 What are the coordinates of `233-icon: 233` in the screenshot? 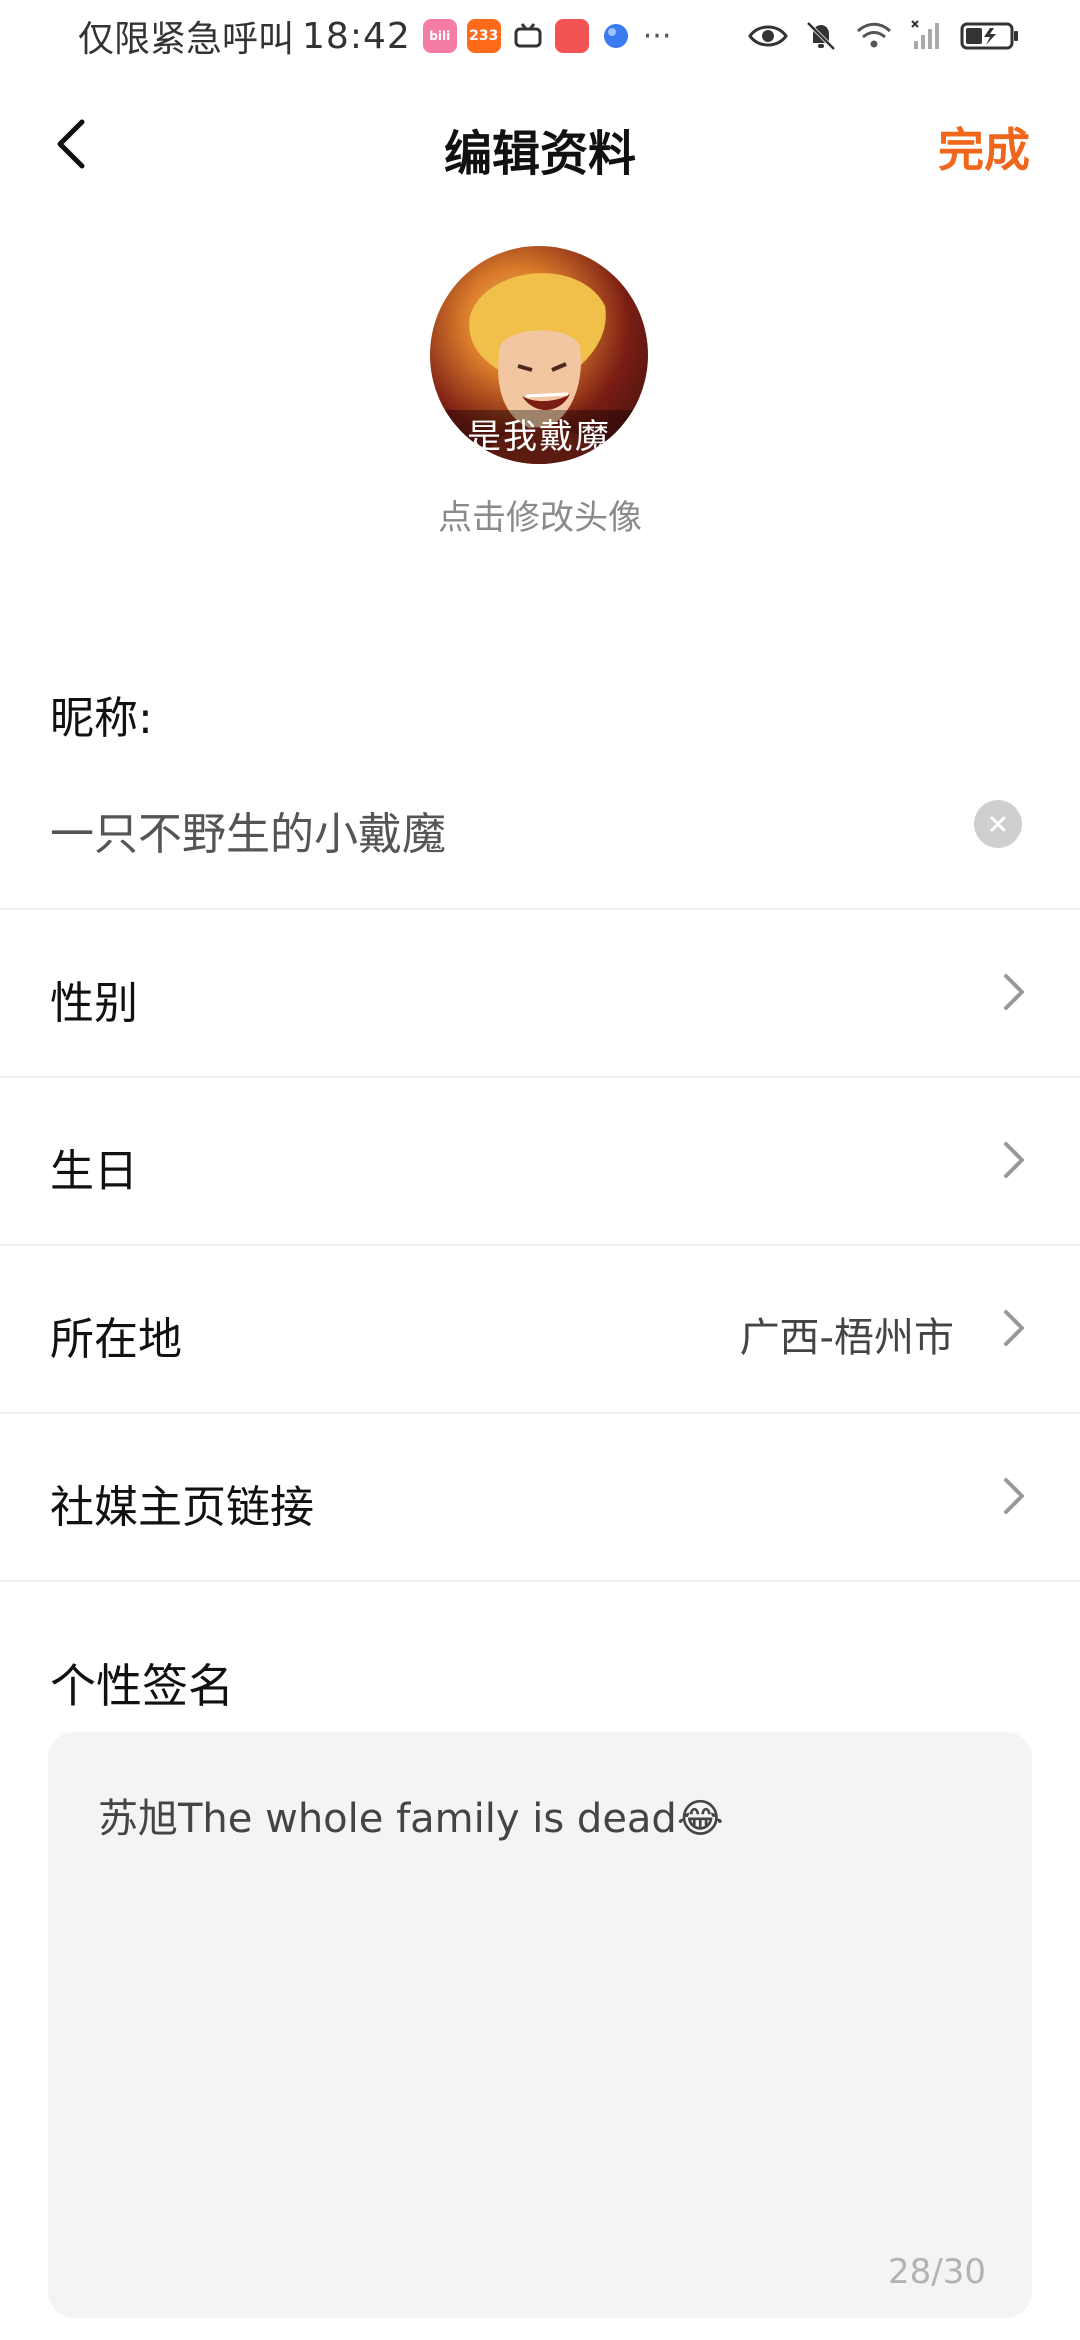 It's located at (483, 36).